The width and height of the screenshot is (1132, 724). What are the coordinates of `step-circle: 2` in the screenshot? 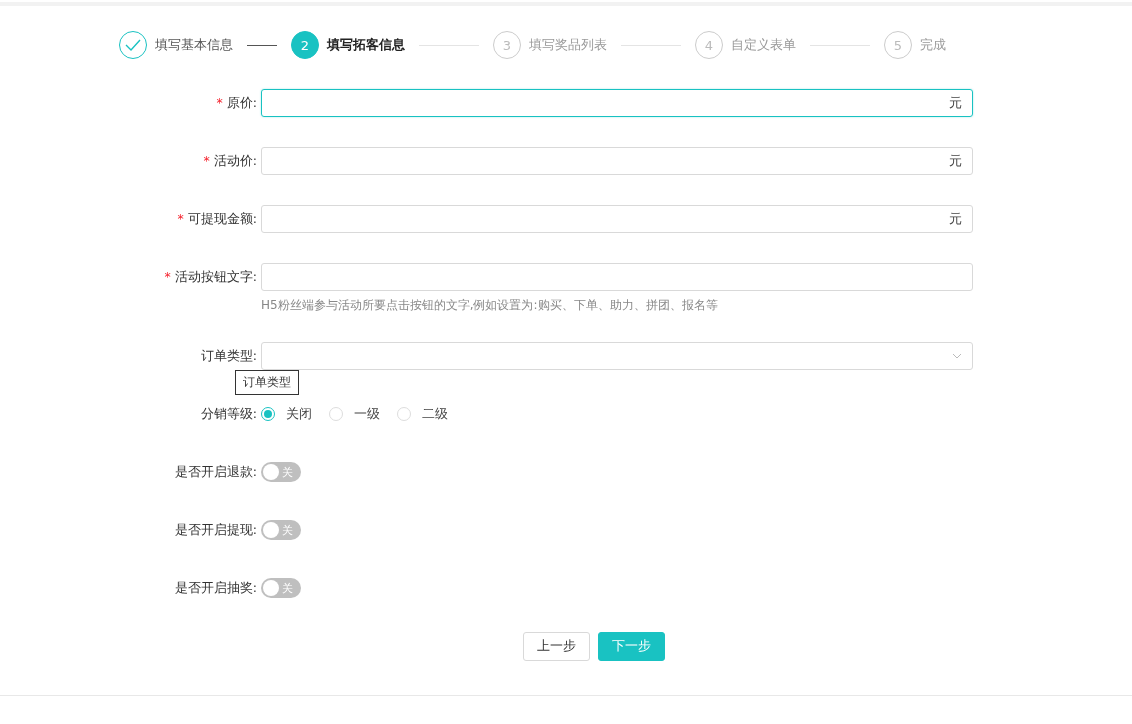 It's located at (305, 45).